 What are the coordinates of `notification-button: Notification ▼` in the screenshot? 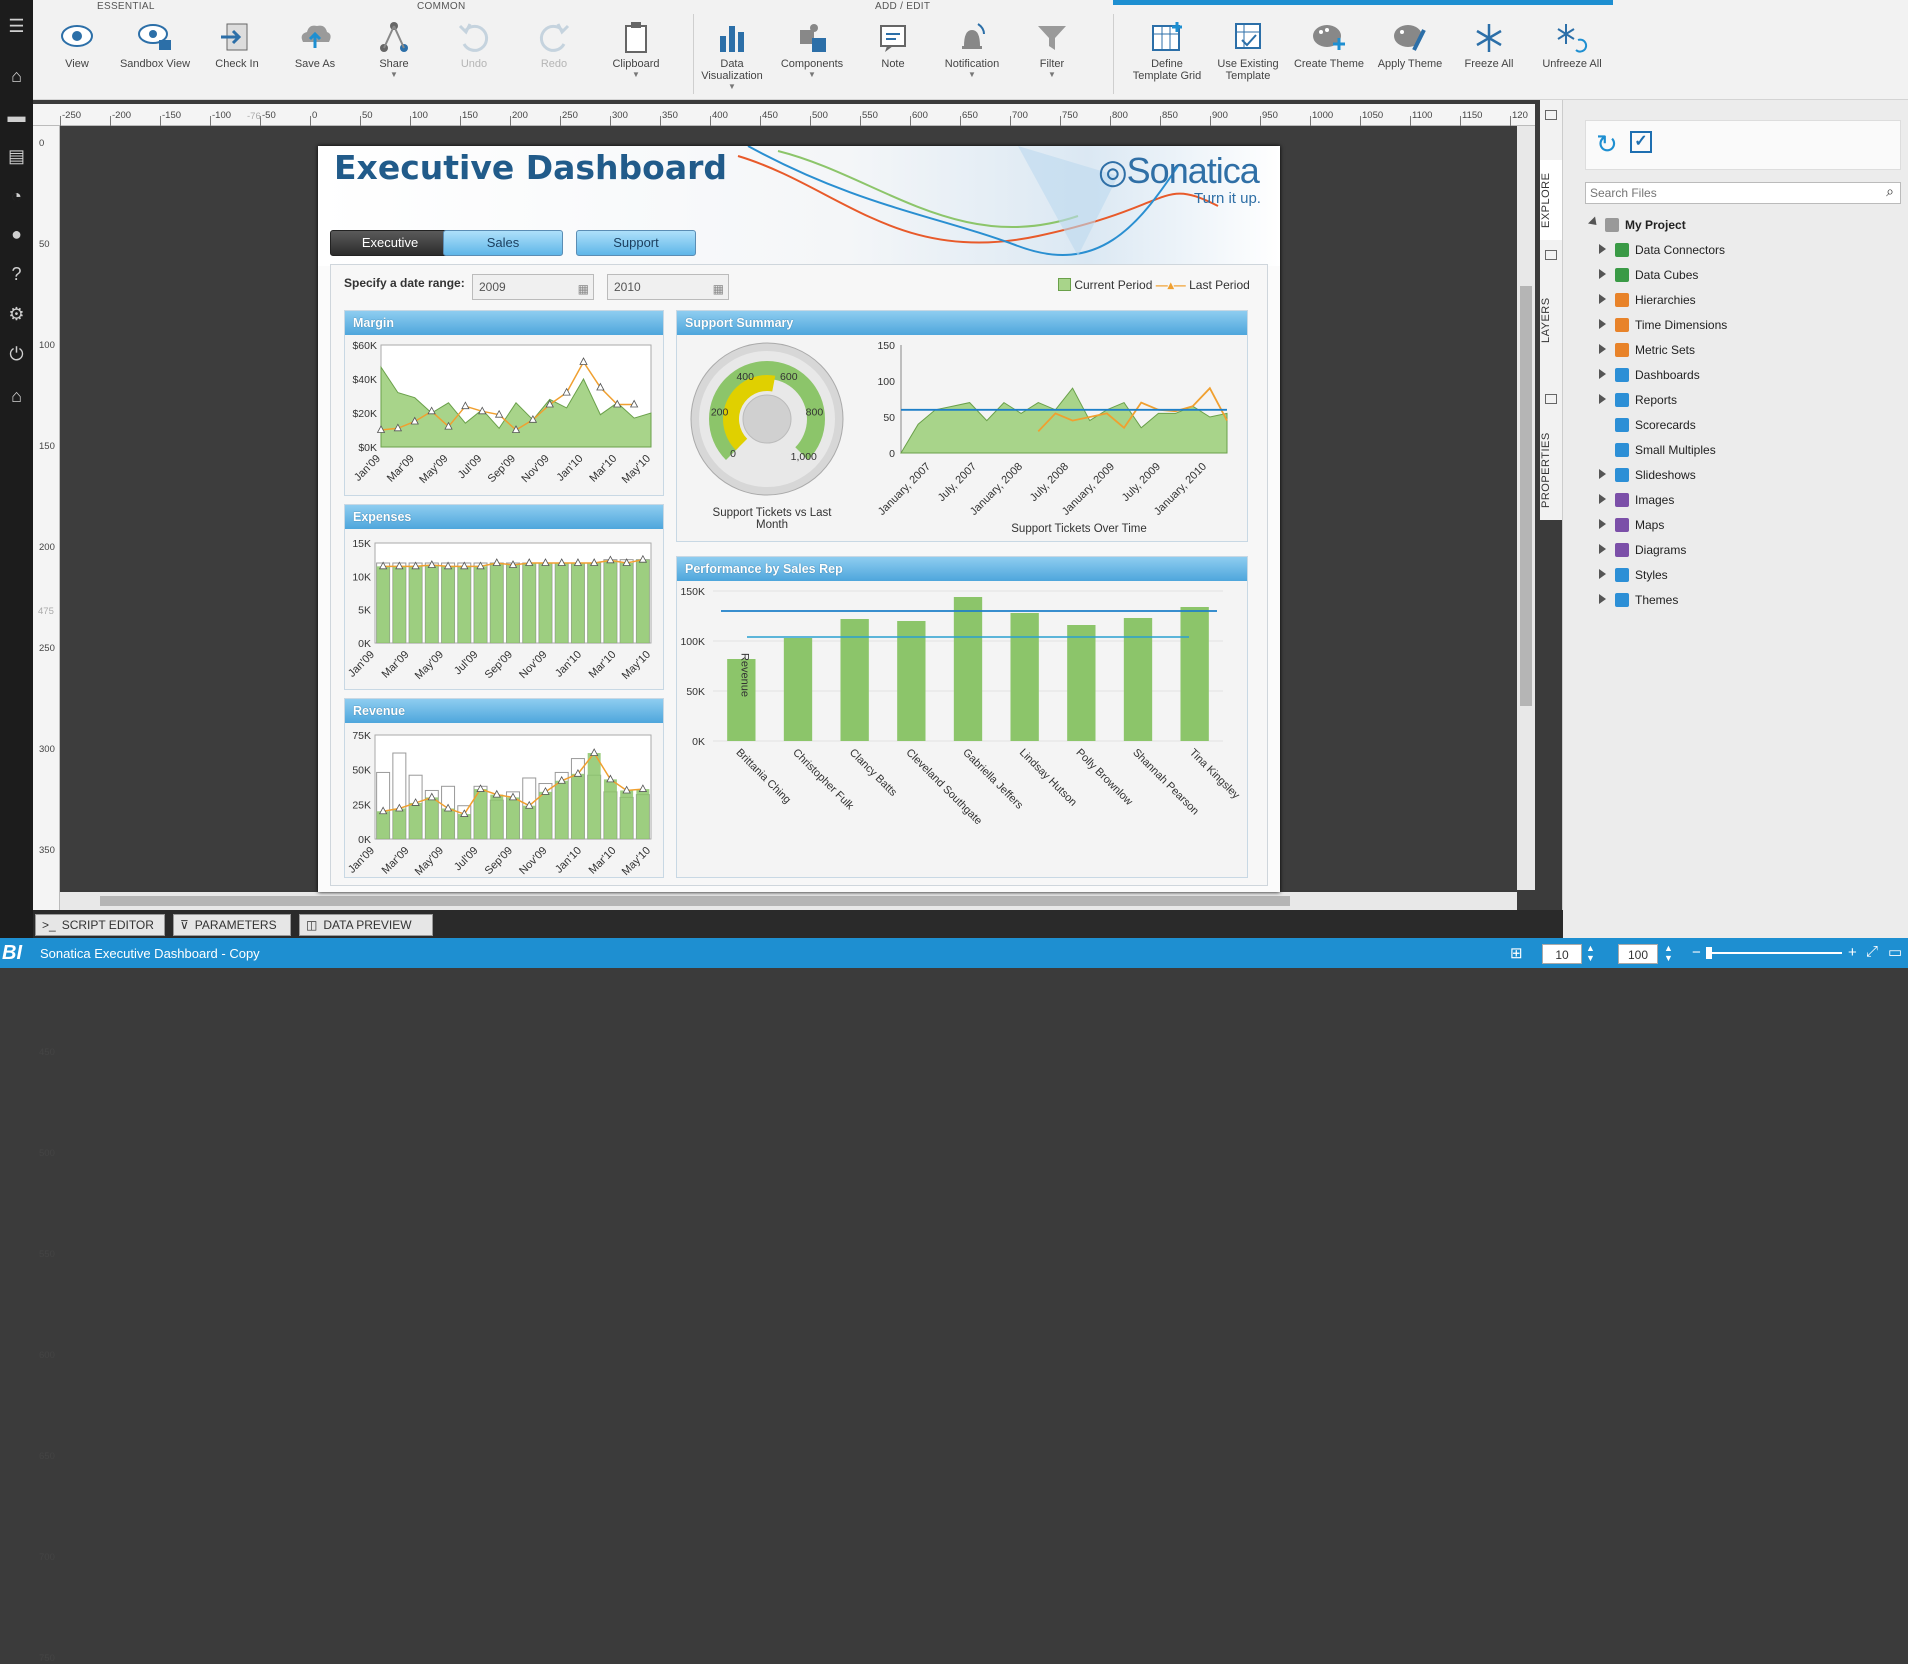 It's located at (972, 57).